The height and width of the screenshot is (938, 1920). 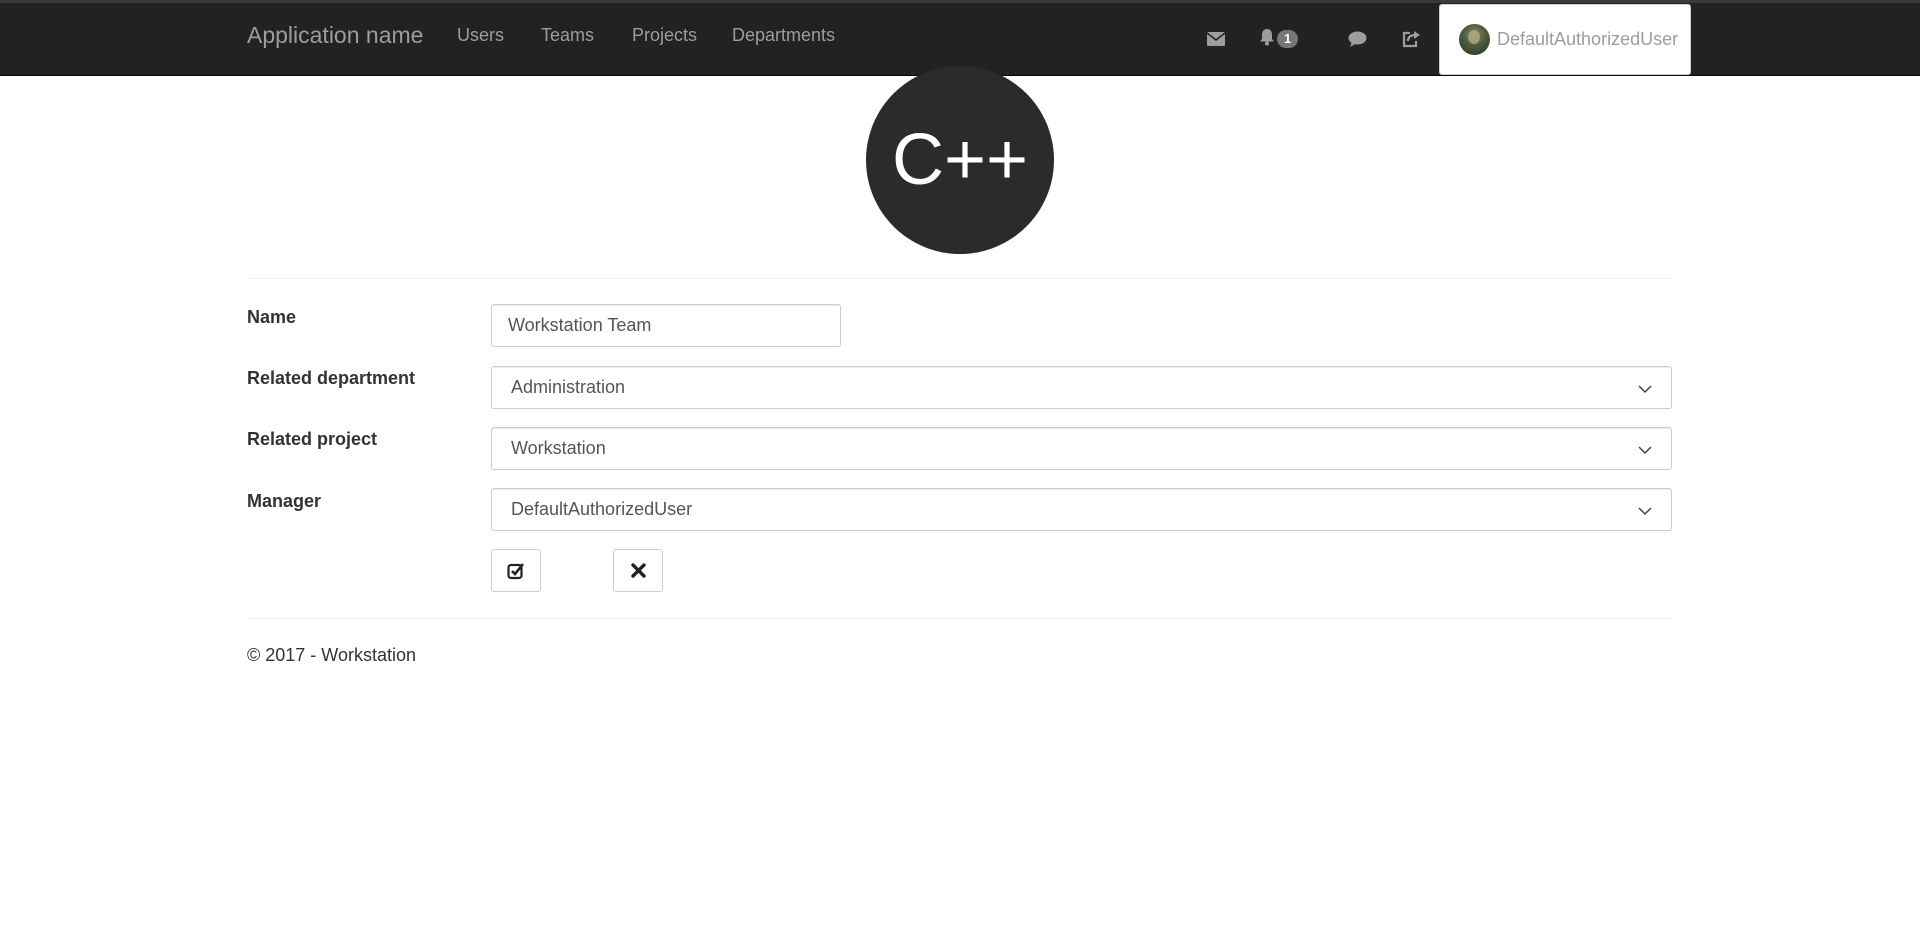 I want to click on name-label: Name, so click(x=272, y=317).